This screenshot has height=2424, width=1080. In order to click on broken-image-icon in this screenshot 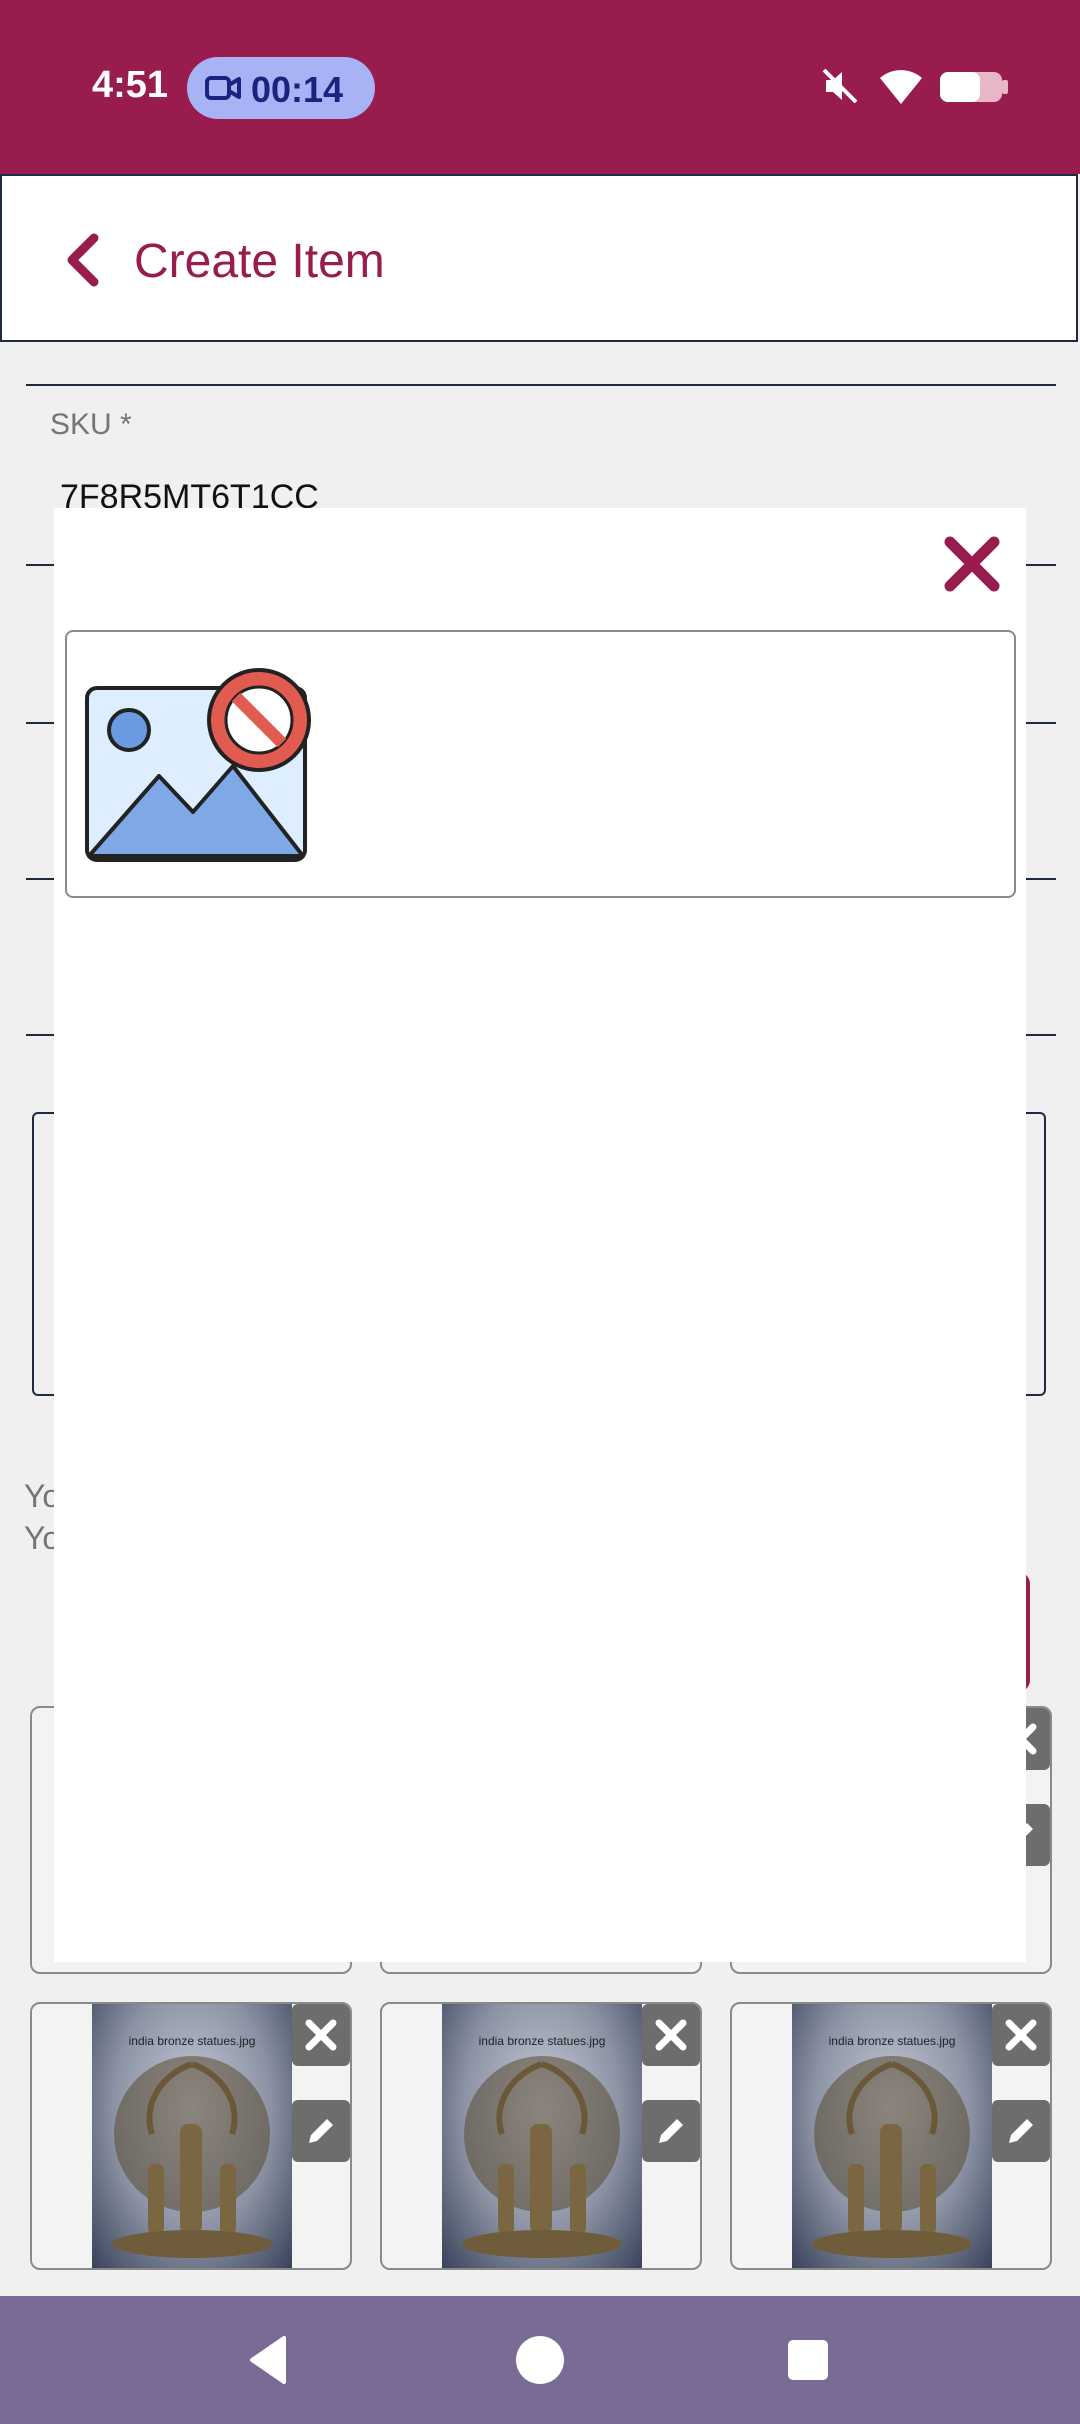, I will do `click(198, 765)`.